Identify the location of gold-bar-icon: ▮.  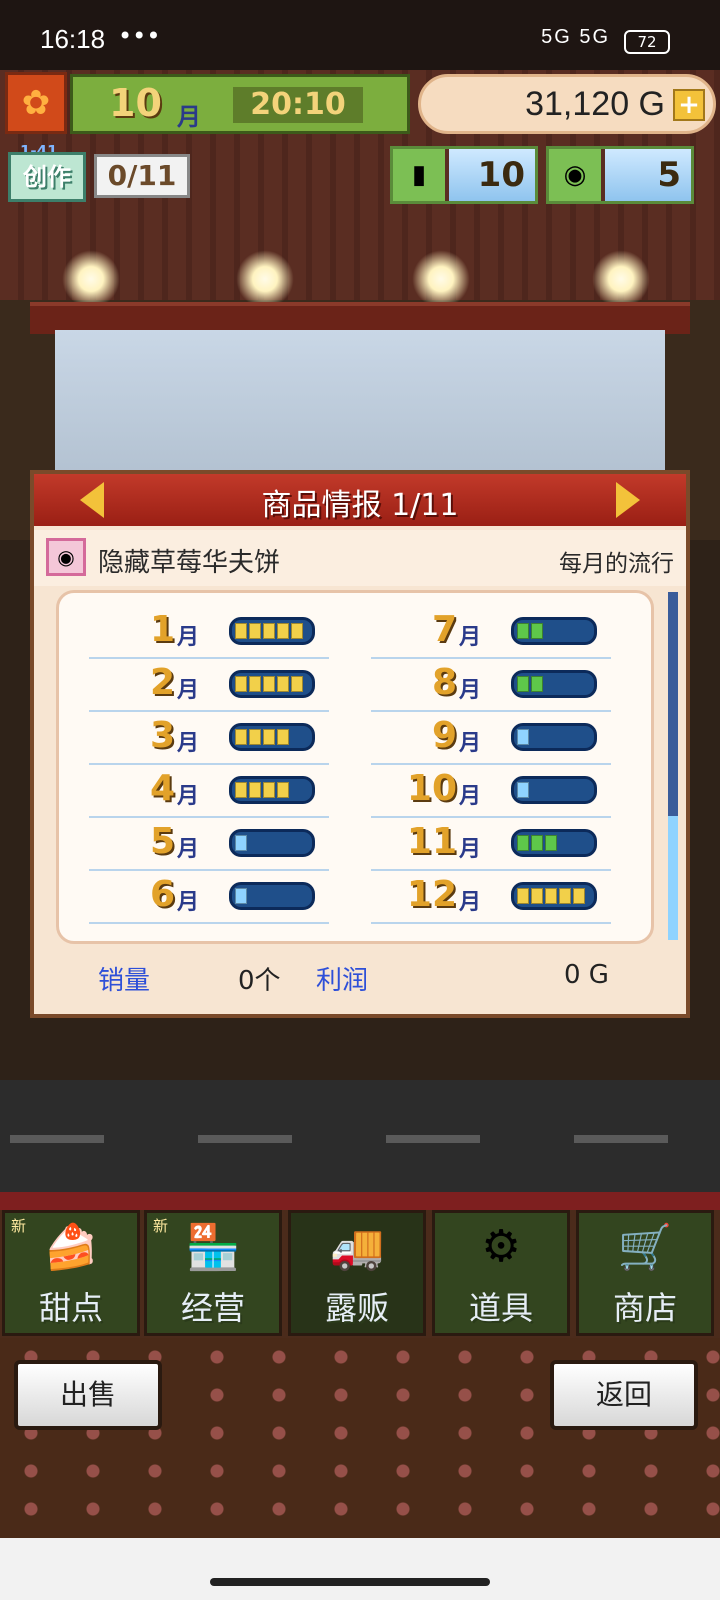
(419, 175).